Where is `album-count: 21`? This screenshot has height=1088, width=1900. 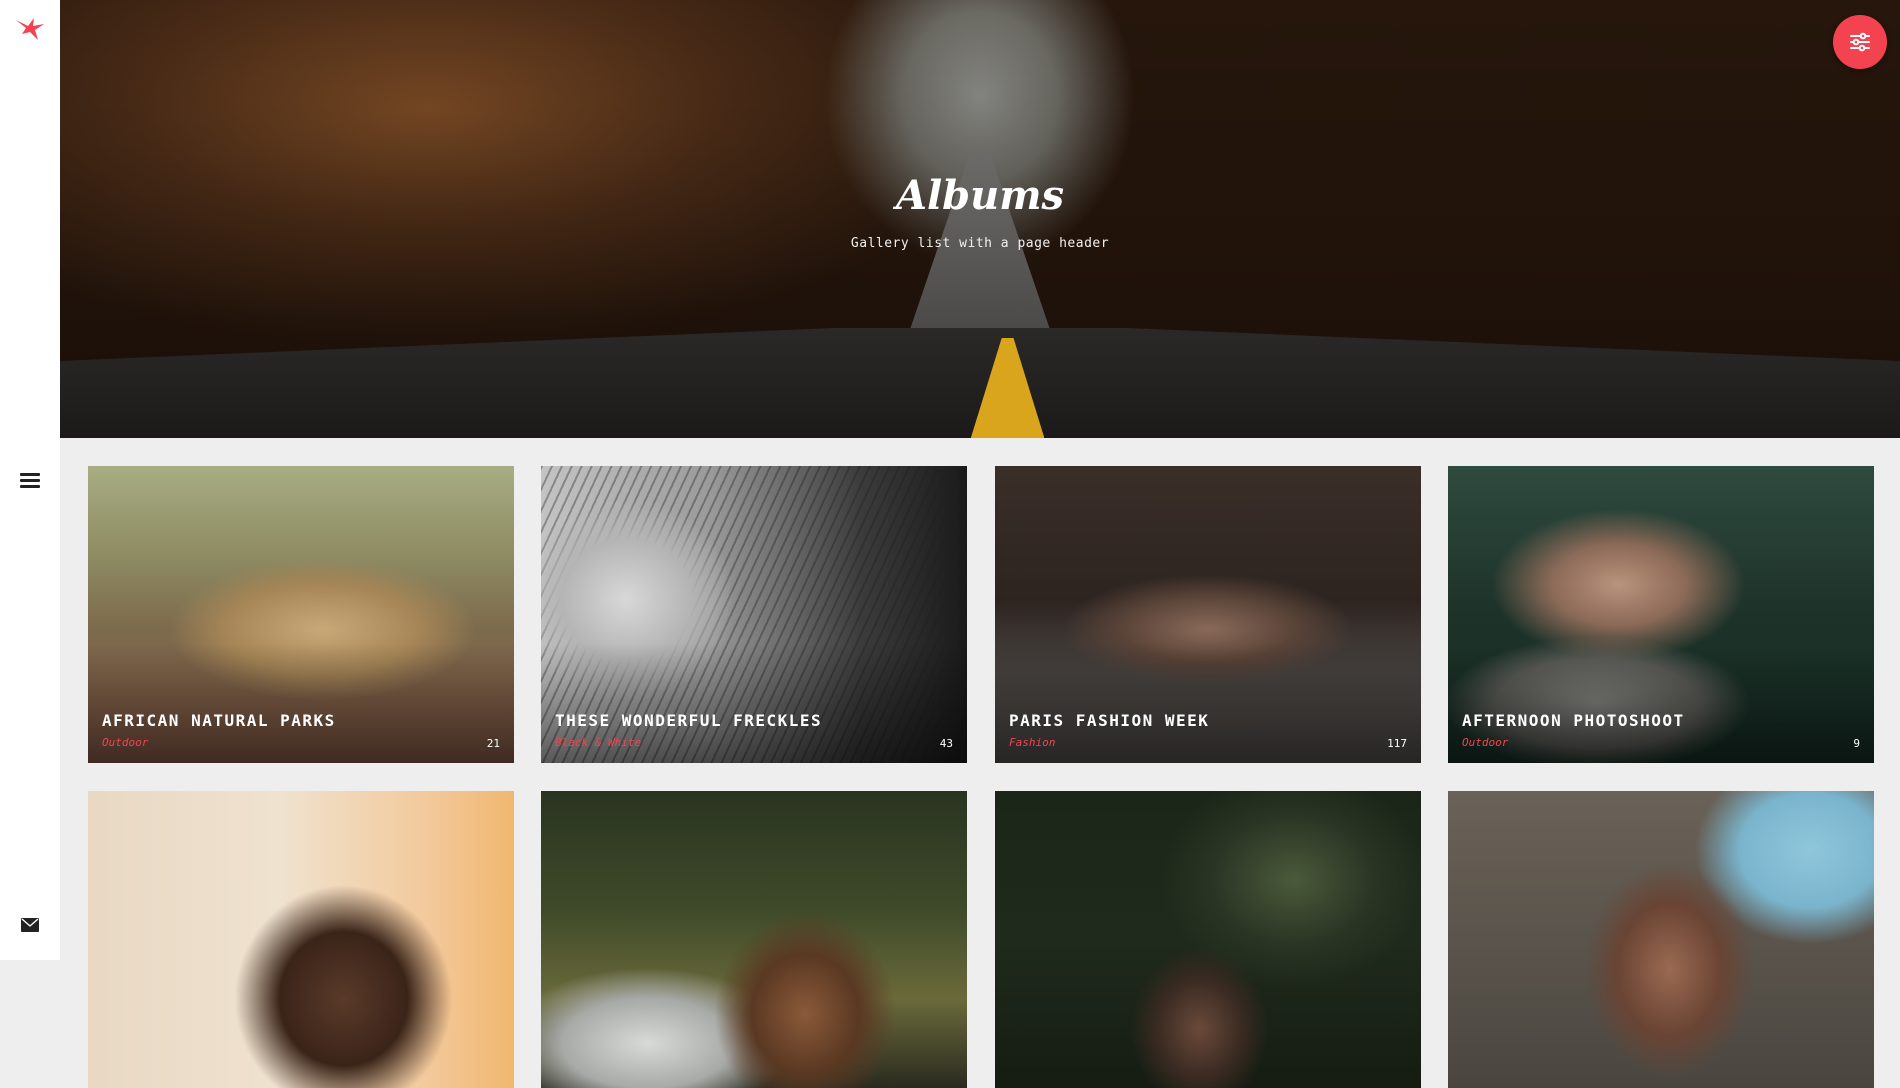
album-count: 21 is located at coordinates (493, 743).